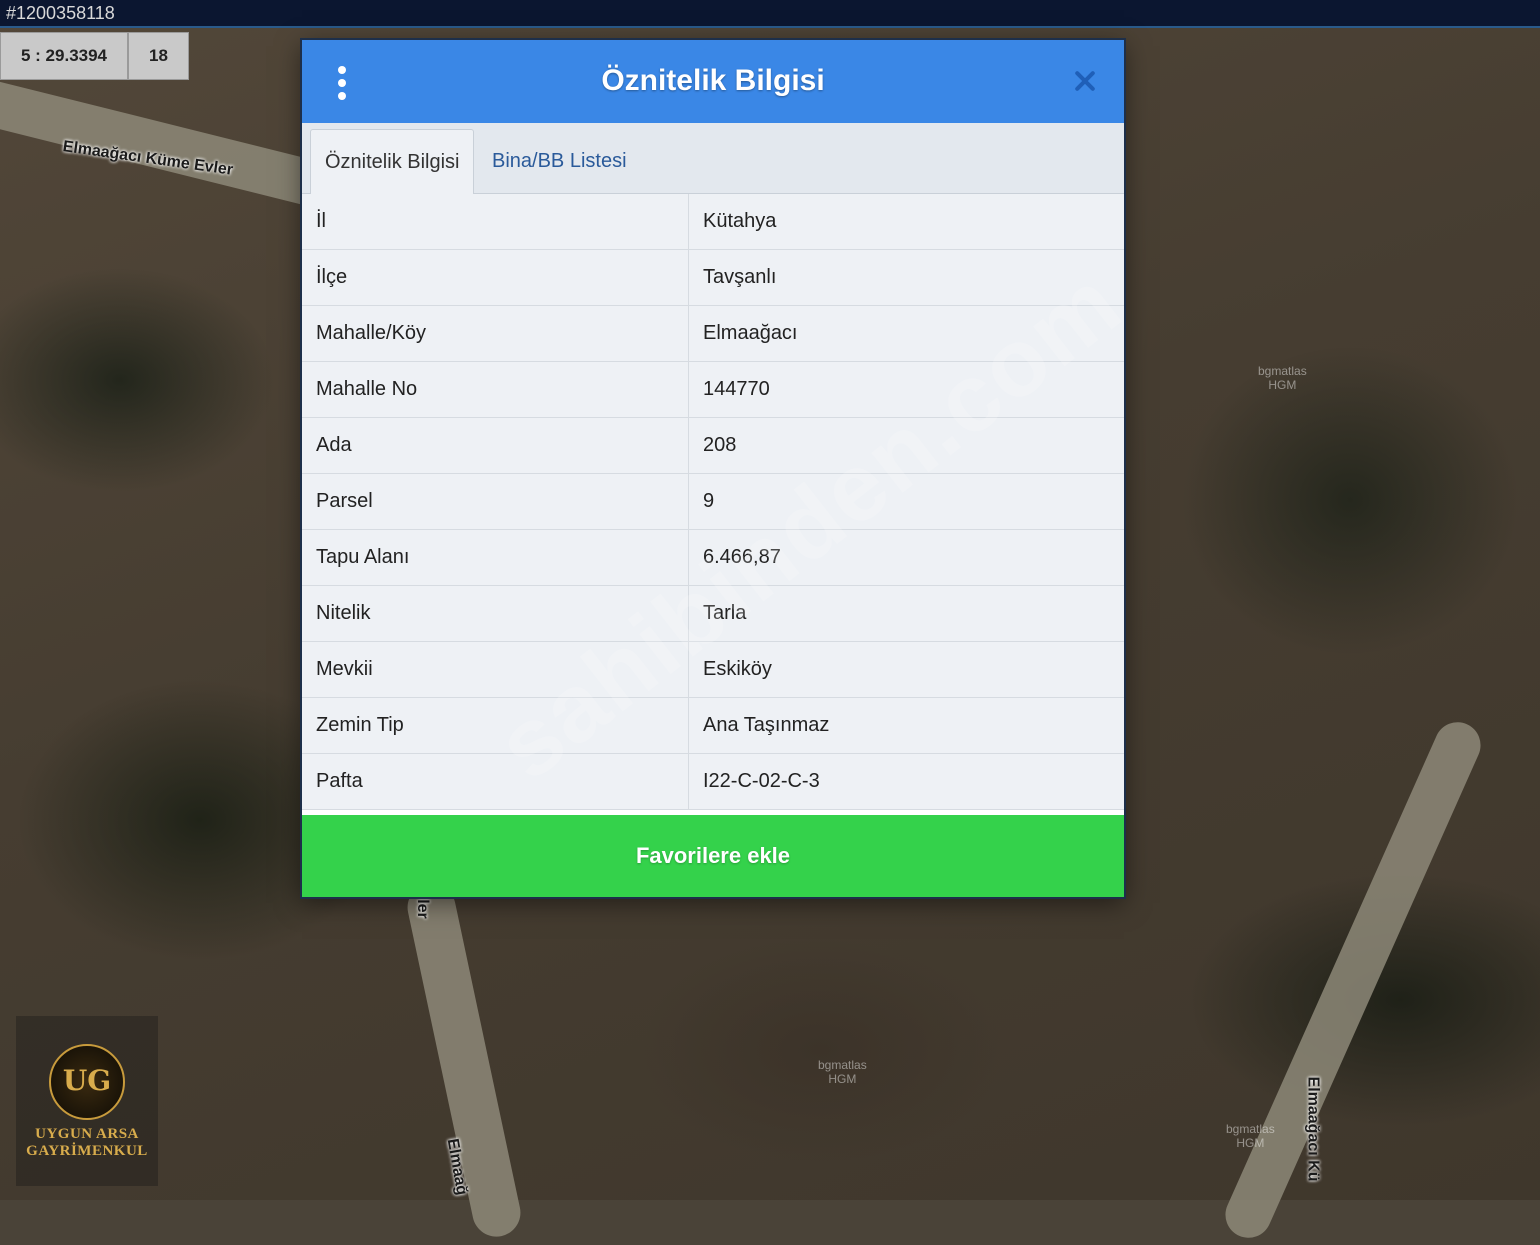 Image resolution: width=1540 pixels, height=1245 pixels. I want to click on scale-box: 5 : 29.3394 18, so click(94, 56).